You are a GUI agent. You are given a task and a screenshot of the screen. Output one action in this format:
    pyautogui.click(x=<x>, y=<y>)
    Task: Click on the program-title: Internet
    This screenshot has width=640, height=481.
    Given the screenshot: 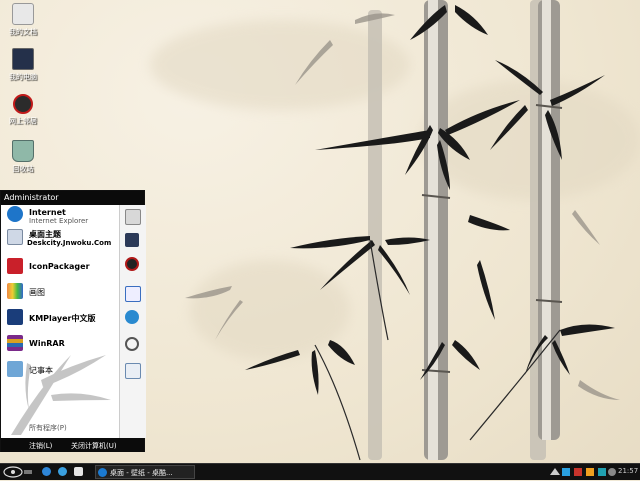 What is the action you would take?
    pyautogui.click(x=47, y=212)
    